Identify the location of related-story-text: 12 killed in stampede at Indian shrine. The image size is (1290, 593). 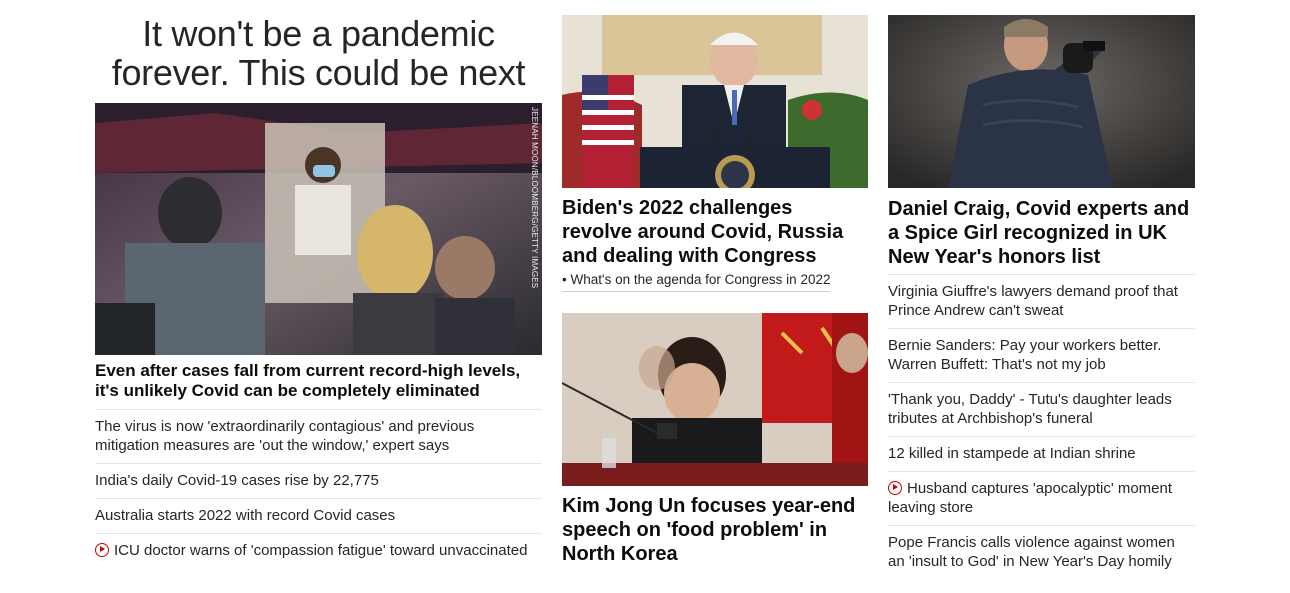
(1012, 453).